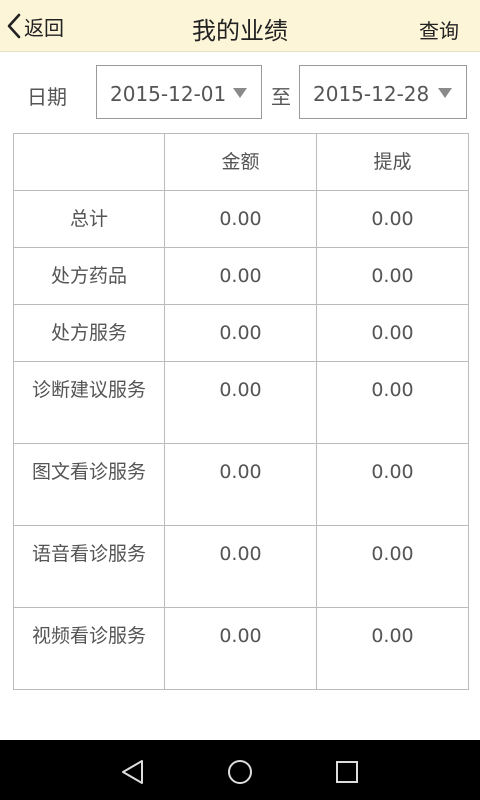  Describe the element at coordinates (168, 94) in the screenshot. I see `start-date-value: 2015-12-01` at that location.